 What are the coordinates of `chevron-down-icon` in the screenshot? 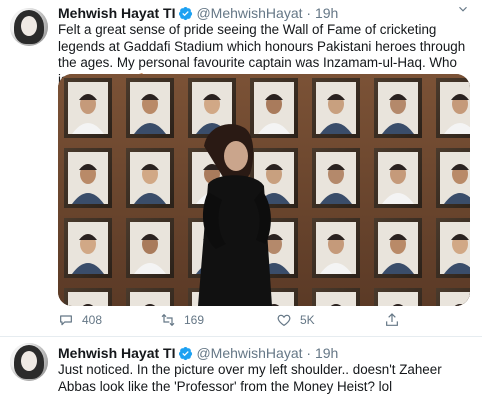 It's located at (463, 9).